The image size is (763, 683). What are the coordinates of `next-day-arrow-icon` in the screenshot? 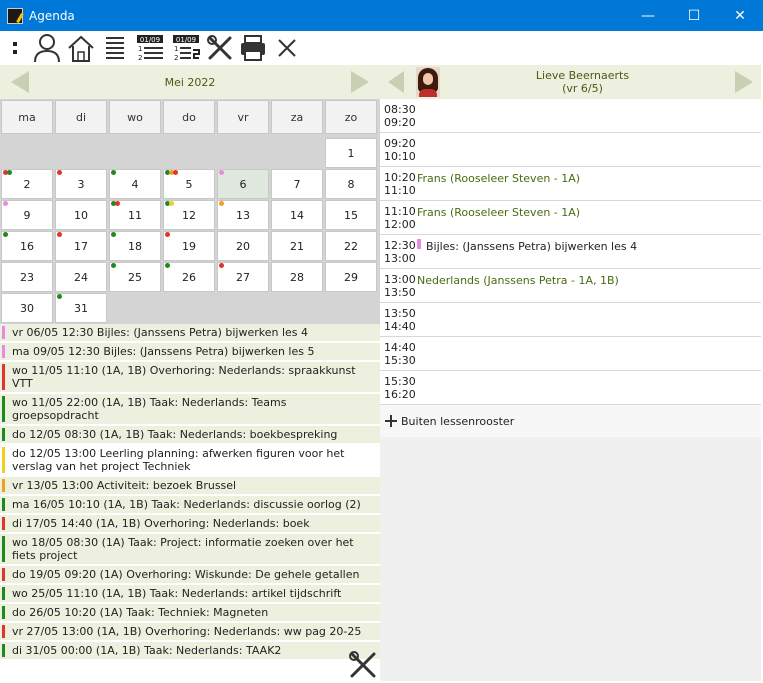 It's located at (743, 82).